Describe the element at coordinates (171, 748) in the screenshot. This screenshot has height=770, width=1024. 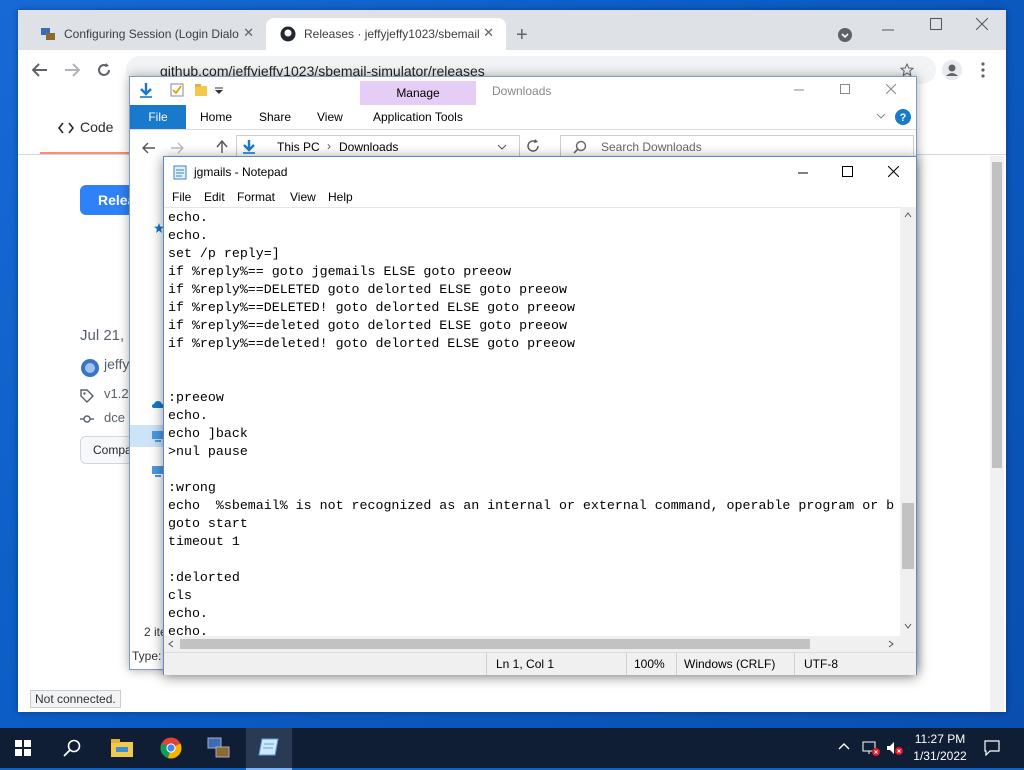
I see `chrome-icon` at that location.